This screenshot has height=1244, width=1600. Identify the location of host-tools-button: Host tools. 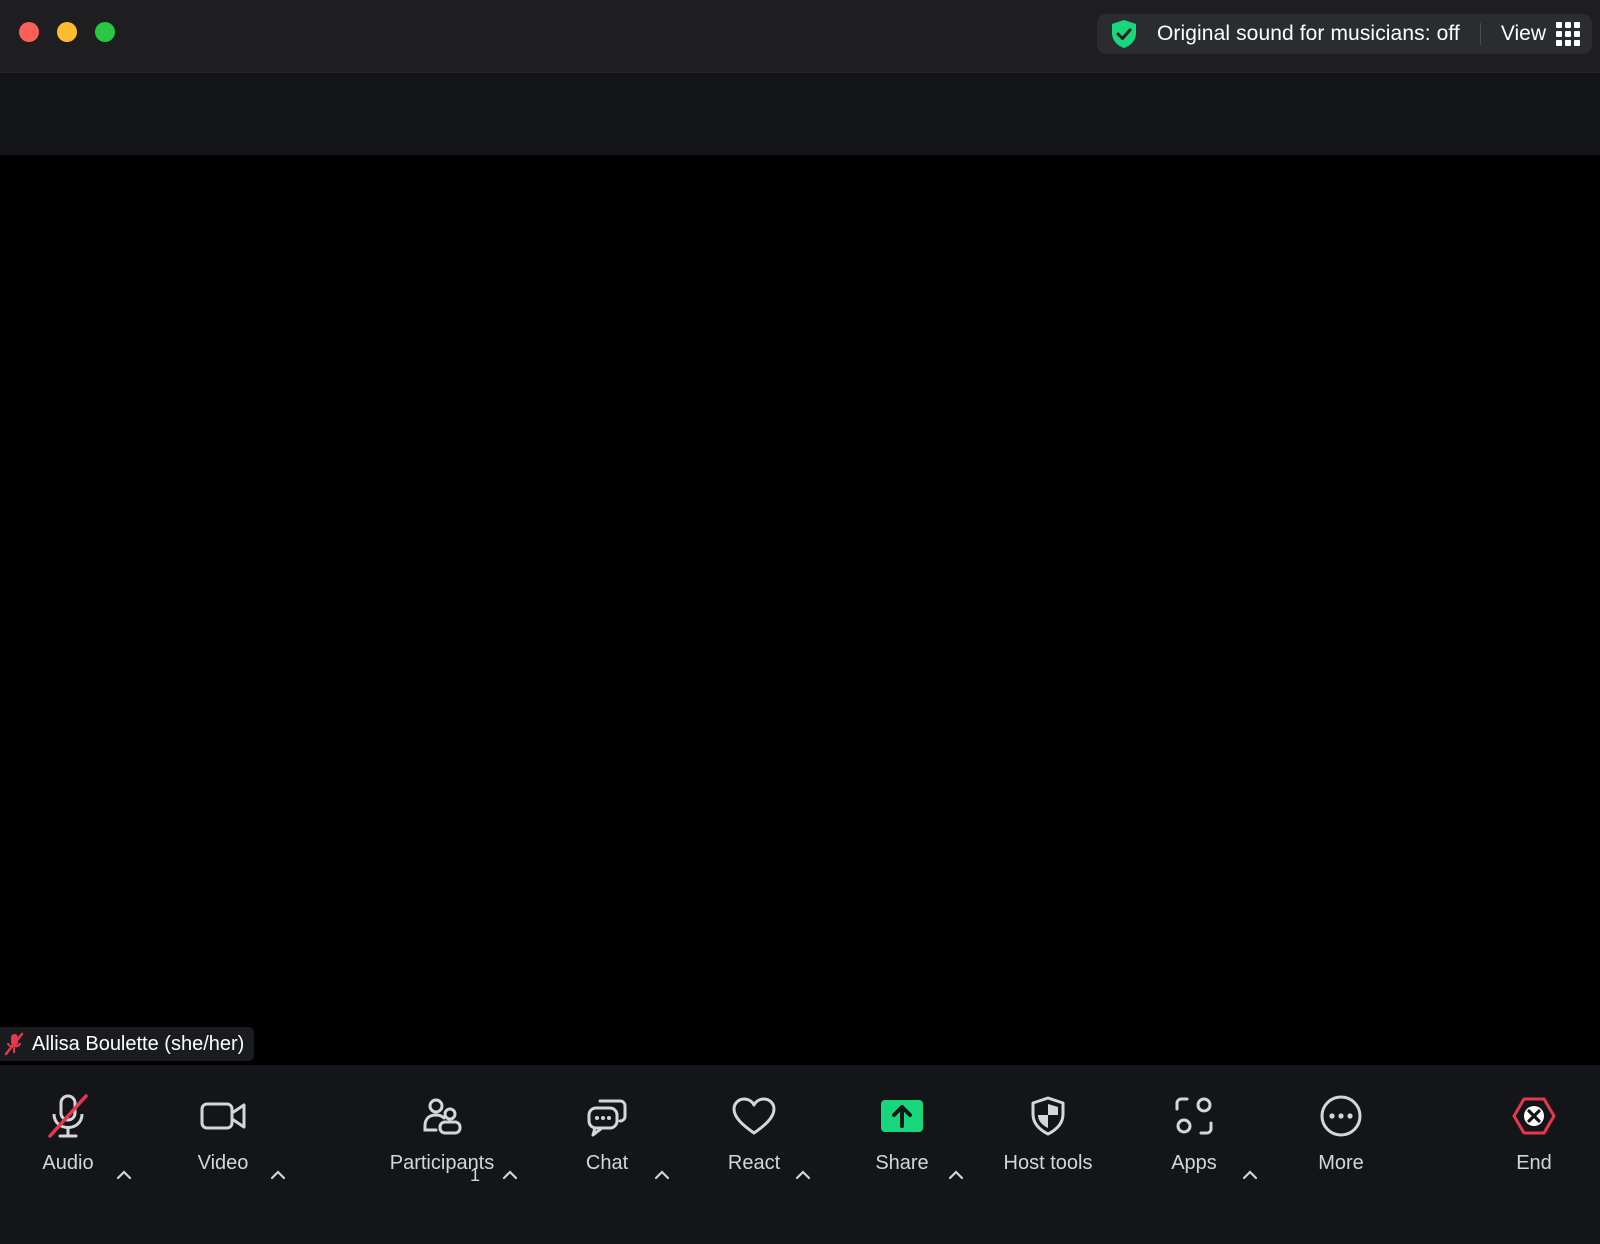
(1048, 1131).